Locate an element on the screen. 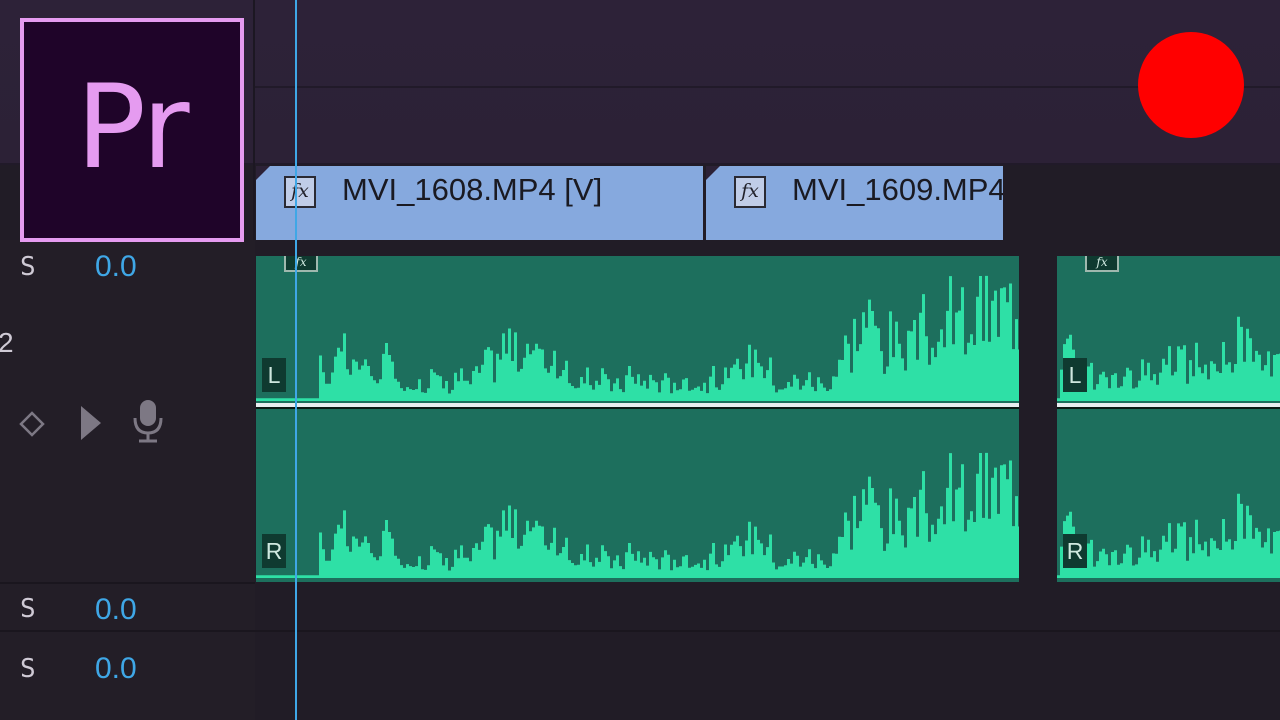  microphone-icon is located at coordinates (148, 421).